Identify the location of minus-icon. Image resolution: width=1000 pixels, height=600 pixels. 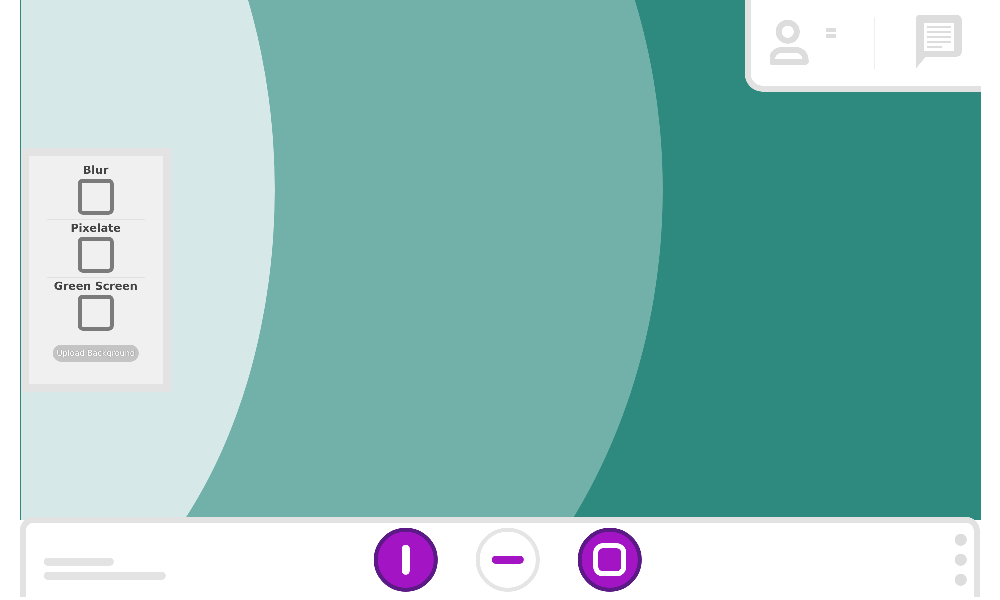
(508, 560).